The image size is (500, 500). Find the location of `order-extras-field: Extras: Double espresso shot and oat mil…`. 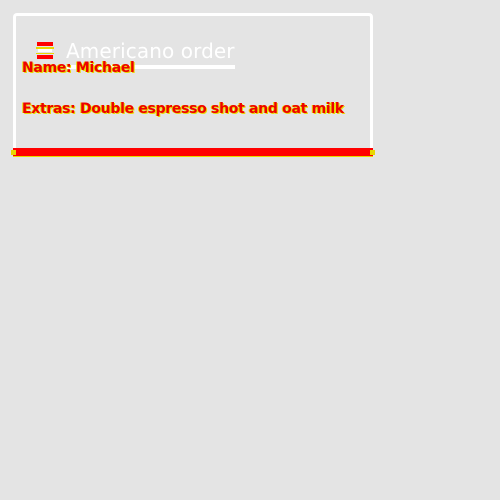

order-extras-field: Extras: Double espresso shot and oat mil… is located at coordinates (183, 109).